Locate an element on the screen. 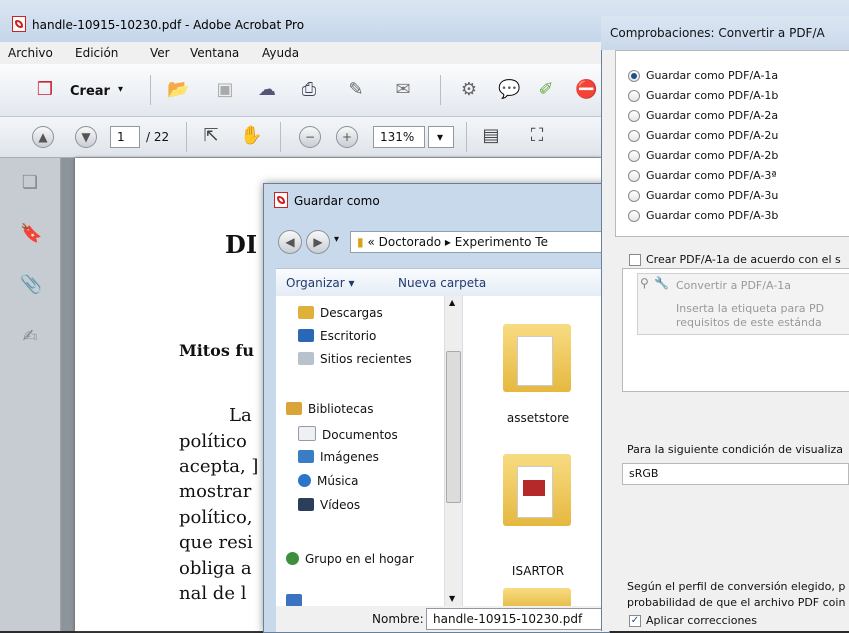 Image resolution: width=849 pixels, height=633 pixels. breadcrumb: ▮ « Doctorado ▸ Experimento Te is located at coordinates (479, 242).